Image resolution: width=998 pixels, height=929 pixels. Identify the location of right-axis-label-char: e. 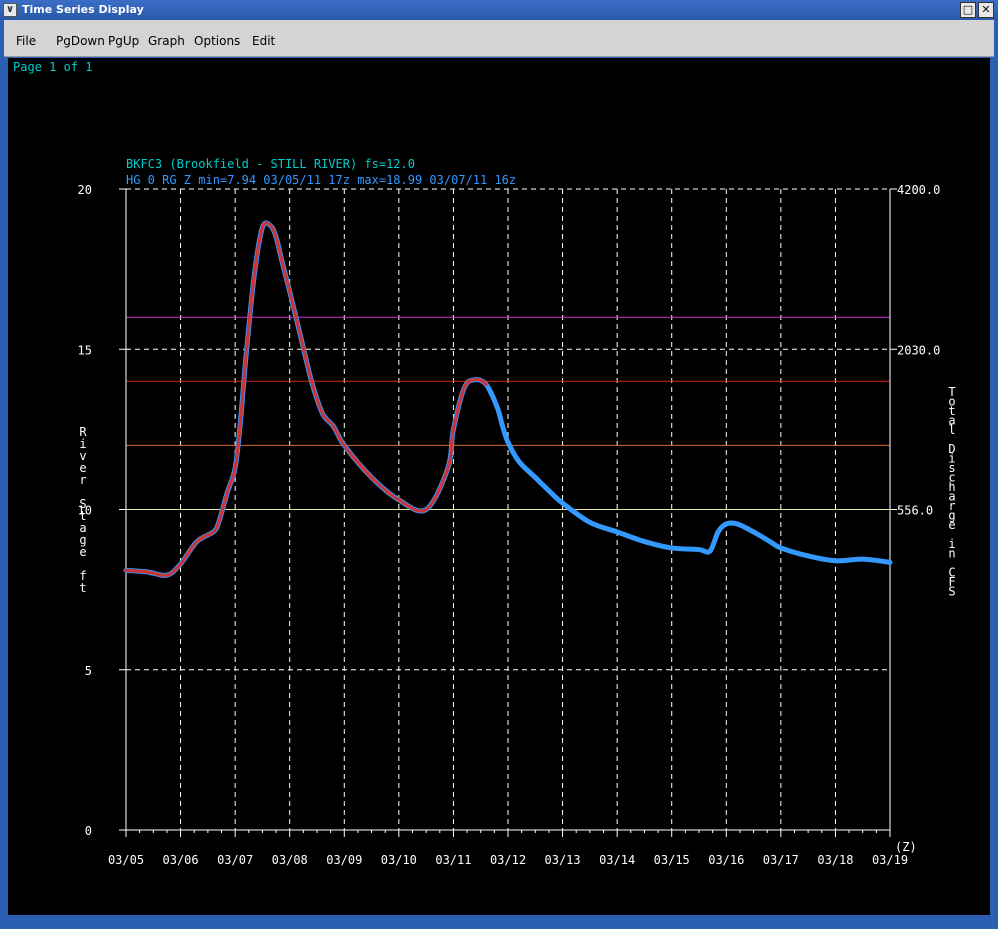
(951, 525).